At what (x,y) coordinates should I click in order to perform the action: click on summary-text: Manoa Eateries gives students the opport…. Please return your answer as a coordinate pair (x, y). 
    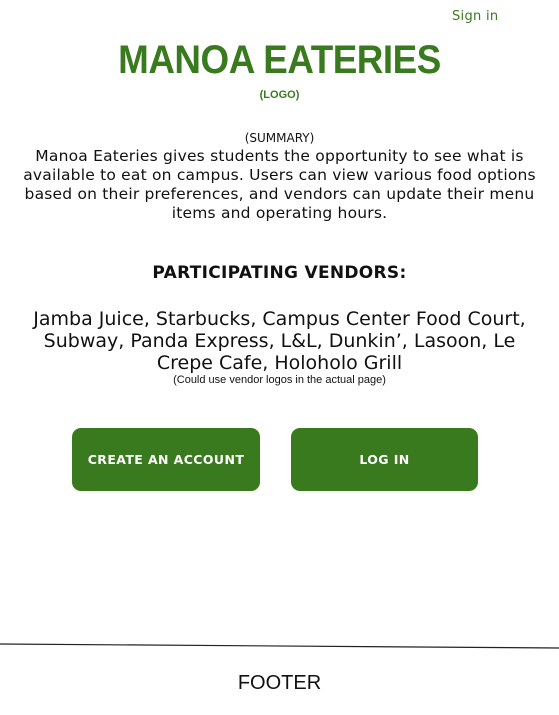
    Looking at the image, I should click on (279, 184).